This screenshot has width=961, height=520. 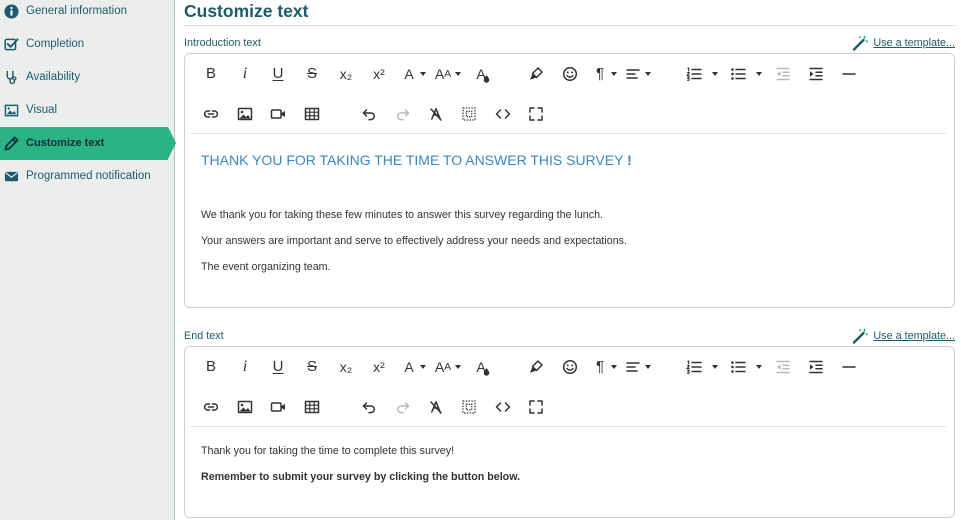 What do you see at coordinates (486, 79) in the screenshot?
I see `color-drop-icon` at bounding box center [486, 79].